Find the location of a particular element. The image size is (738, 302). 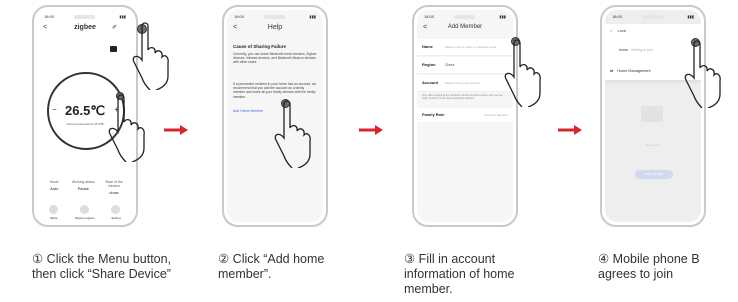

info-working-status: Working status Pause is located at coordinates (83, 187).